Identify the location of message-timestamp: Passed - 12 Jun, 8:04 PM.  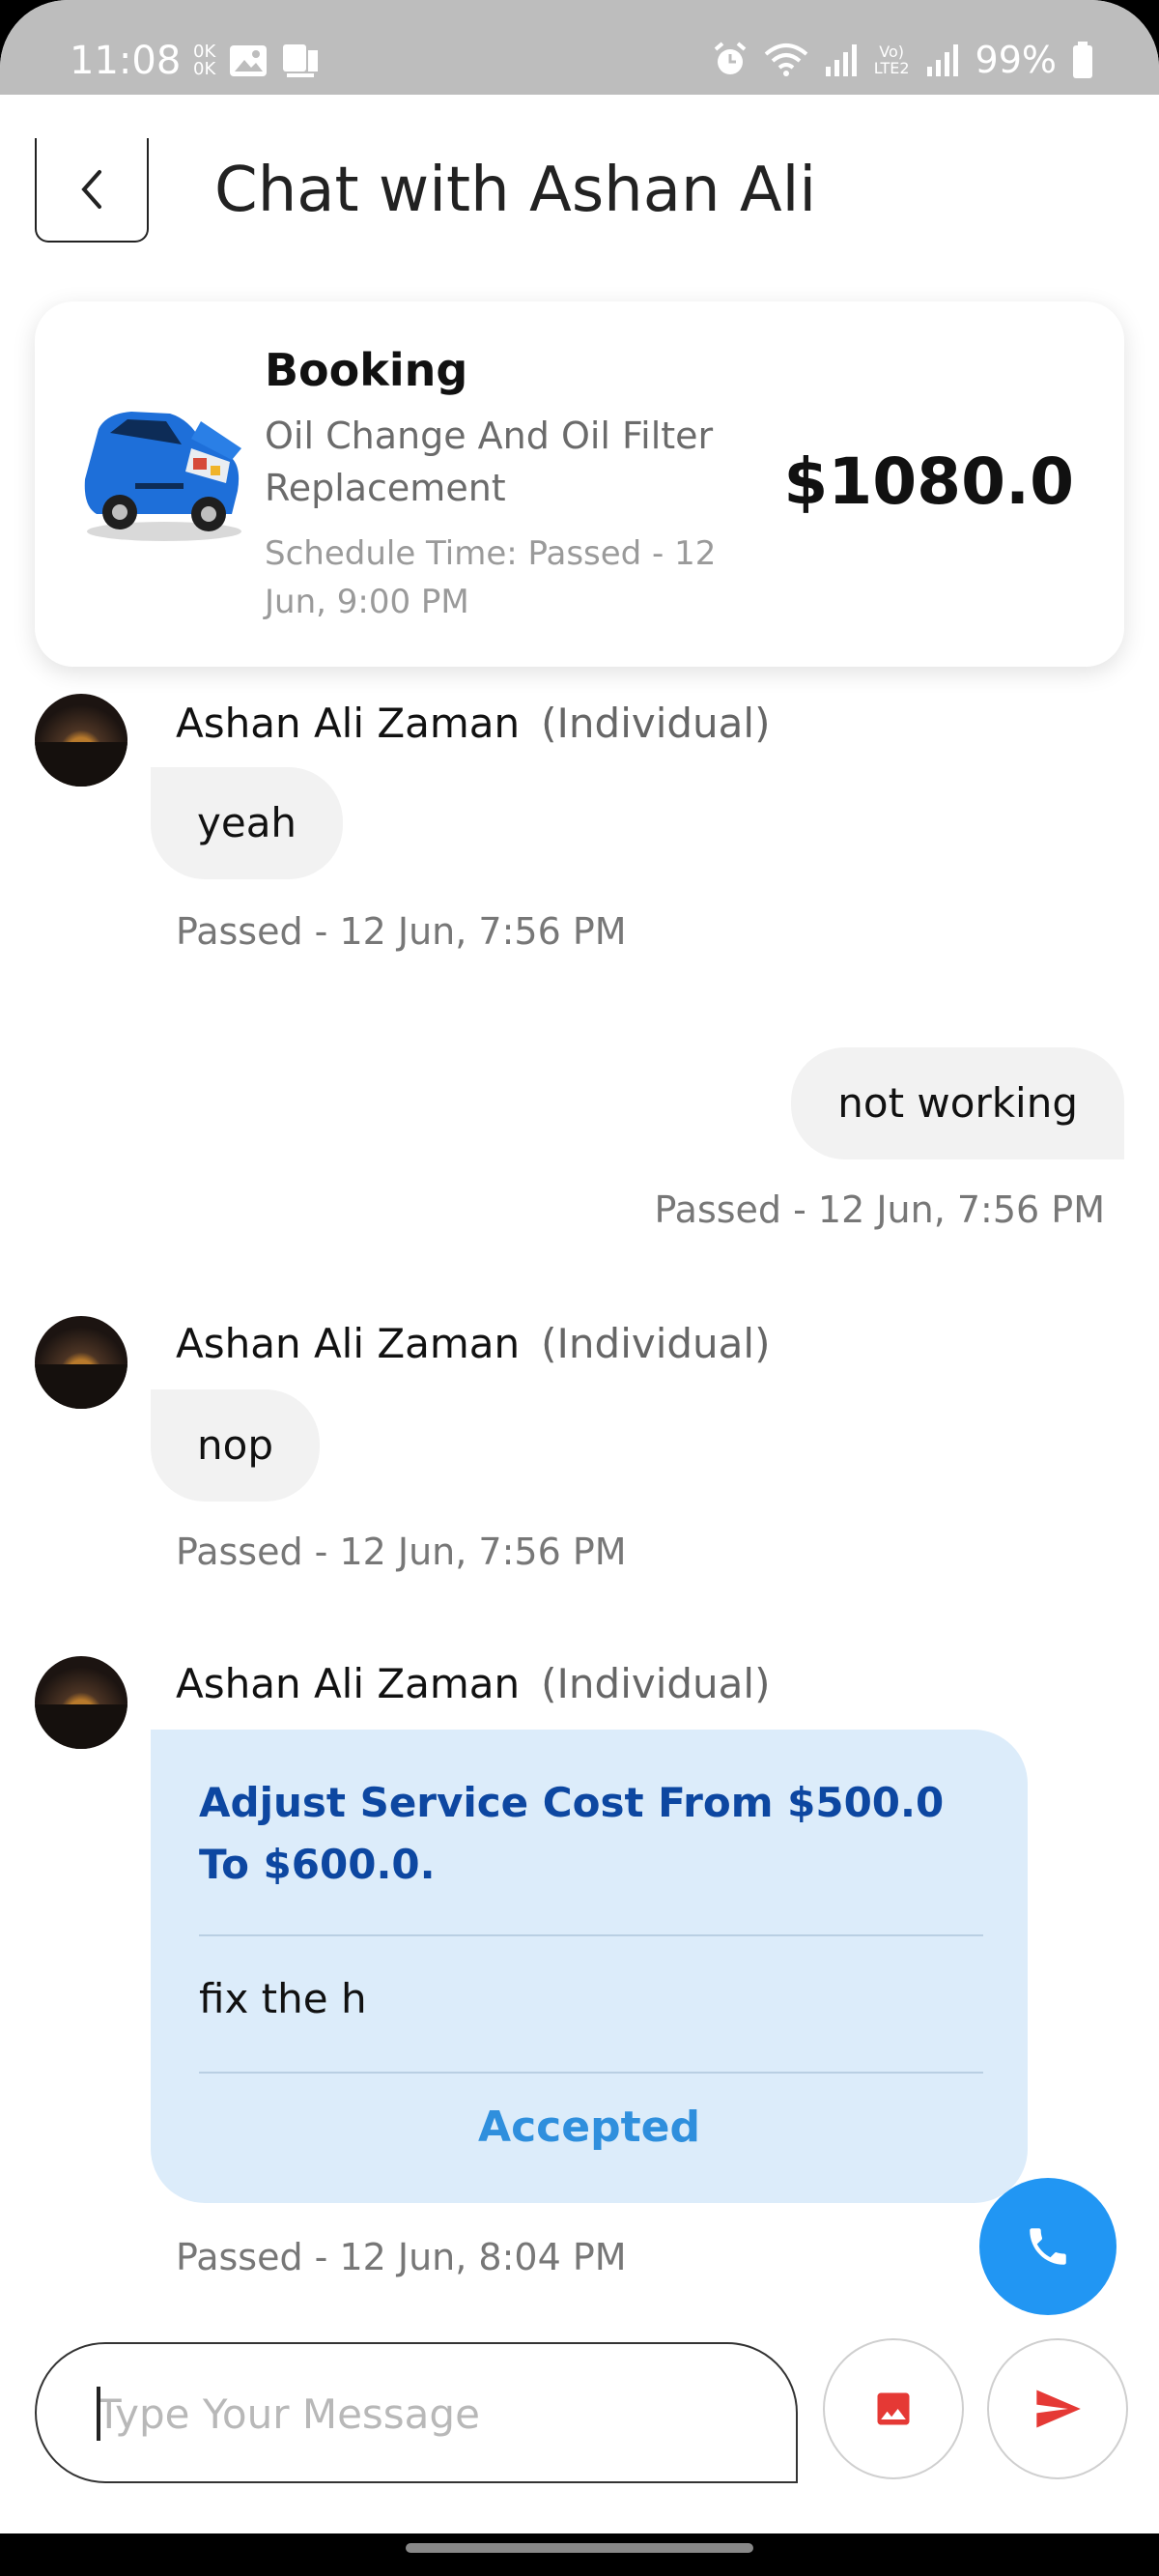
(401, 2257).